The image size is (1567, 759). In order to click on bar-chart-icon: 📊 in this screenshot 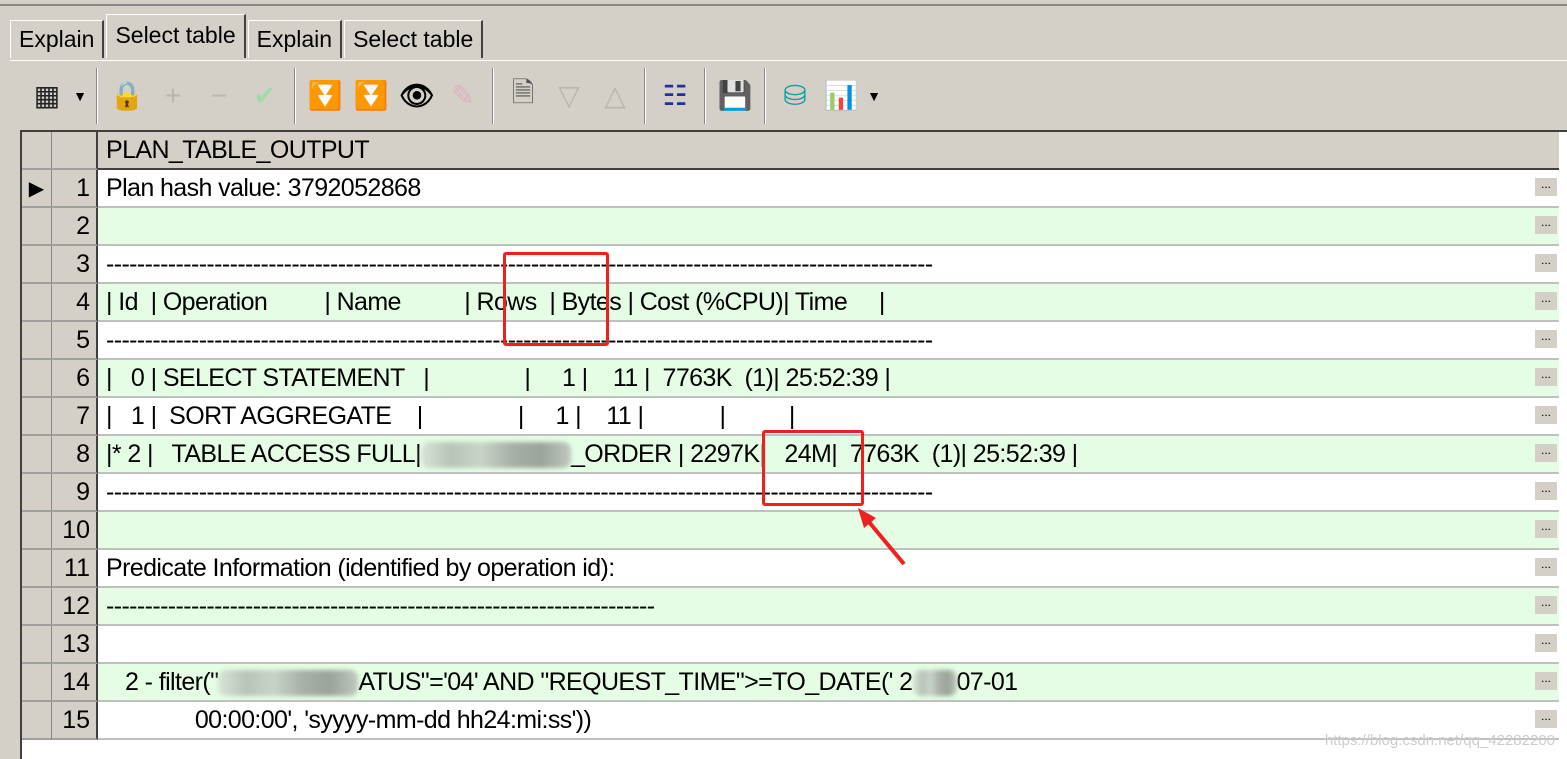, I will do `click(841, 96)`.